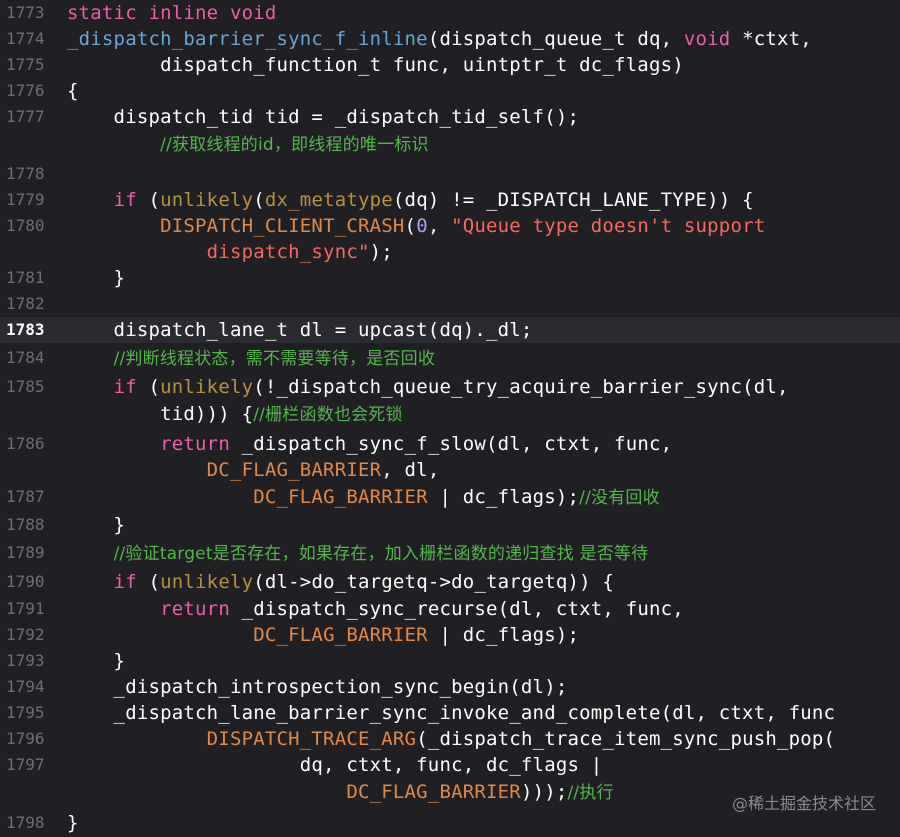  Describe the element at coordinates (450, 470) in the screenshot. I see `code-line-continuation: DC_FLAG_BARRIER, dl,` at that location.